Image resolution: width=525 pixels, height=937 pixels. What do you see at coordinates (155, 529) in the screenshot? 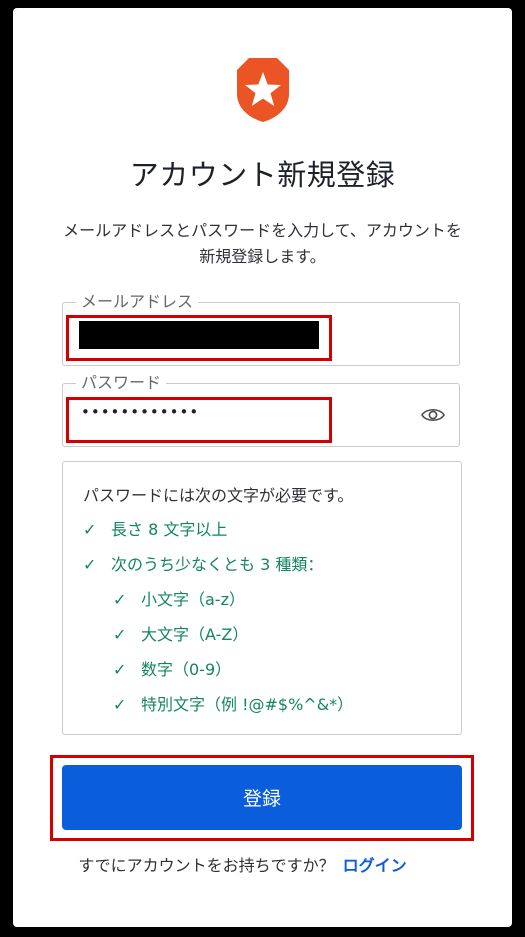
I see `rule-length: ✓ 長さ 8 文字以上` at bounding box center [155, 529].